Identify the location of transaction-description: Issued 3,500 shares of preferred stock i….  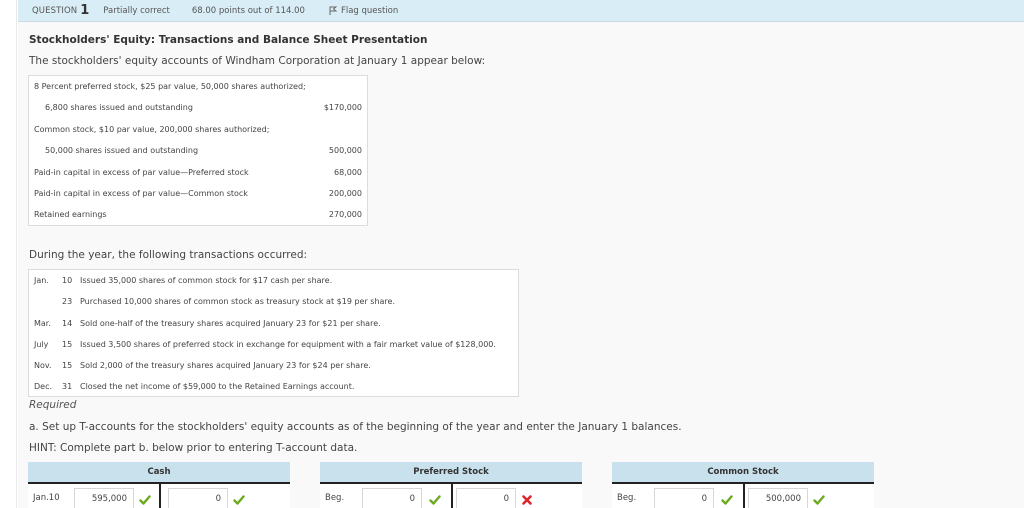
(288, 344).